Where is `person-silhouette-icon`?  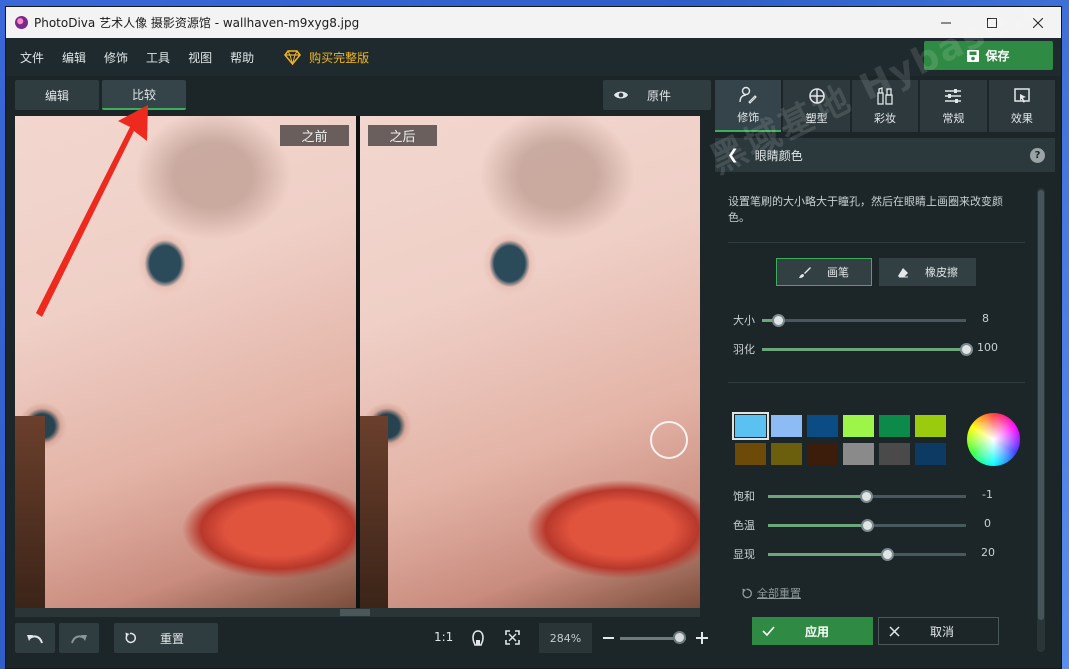 person-silhouette-icon is located at coordinates (478, 638).